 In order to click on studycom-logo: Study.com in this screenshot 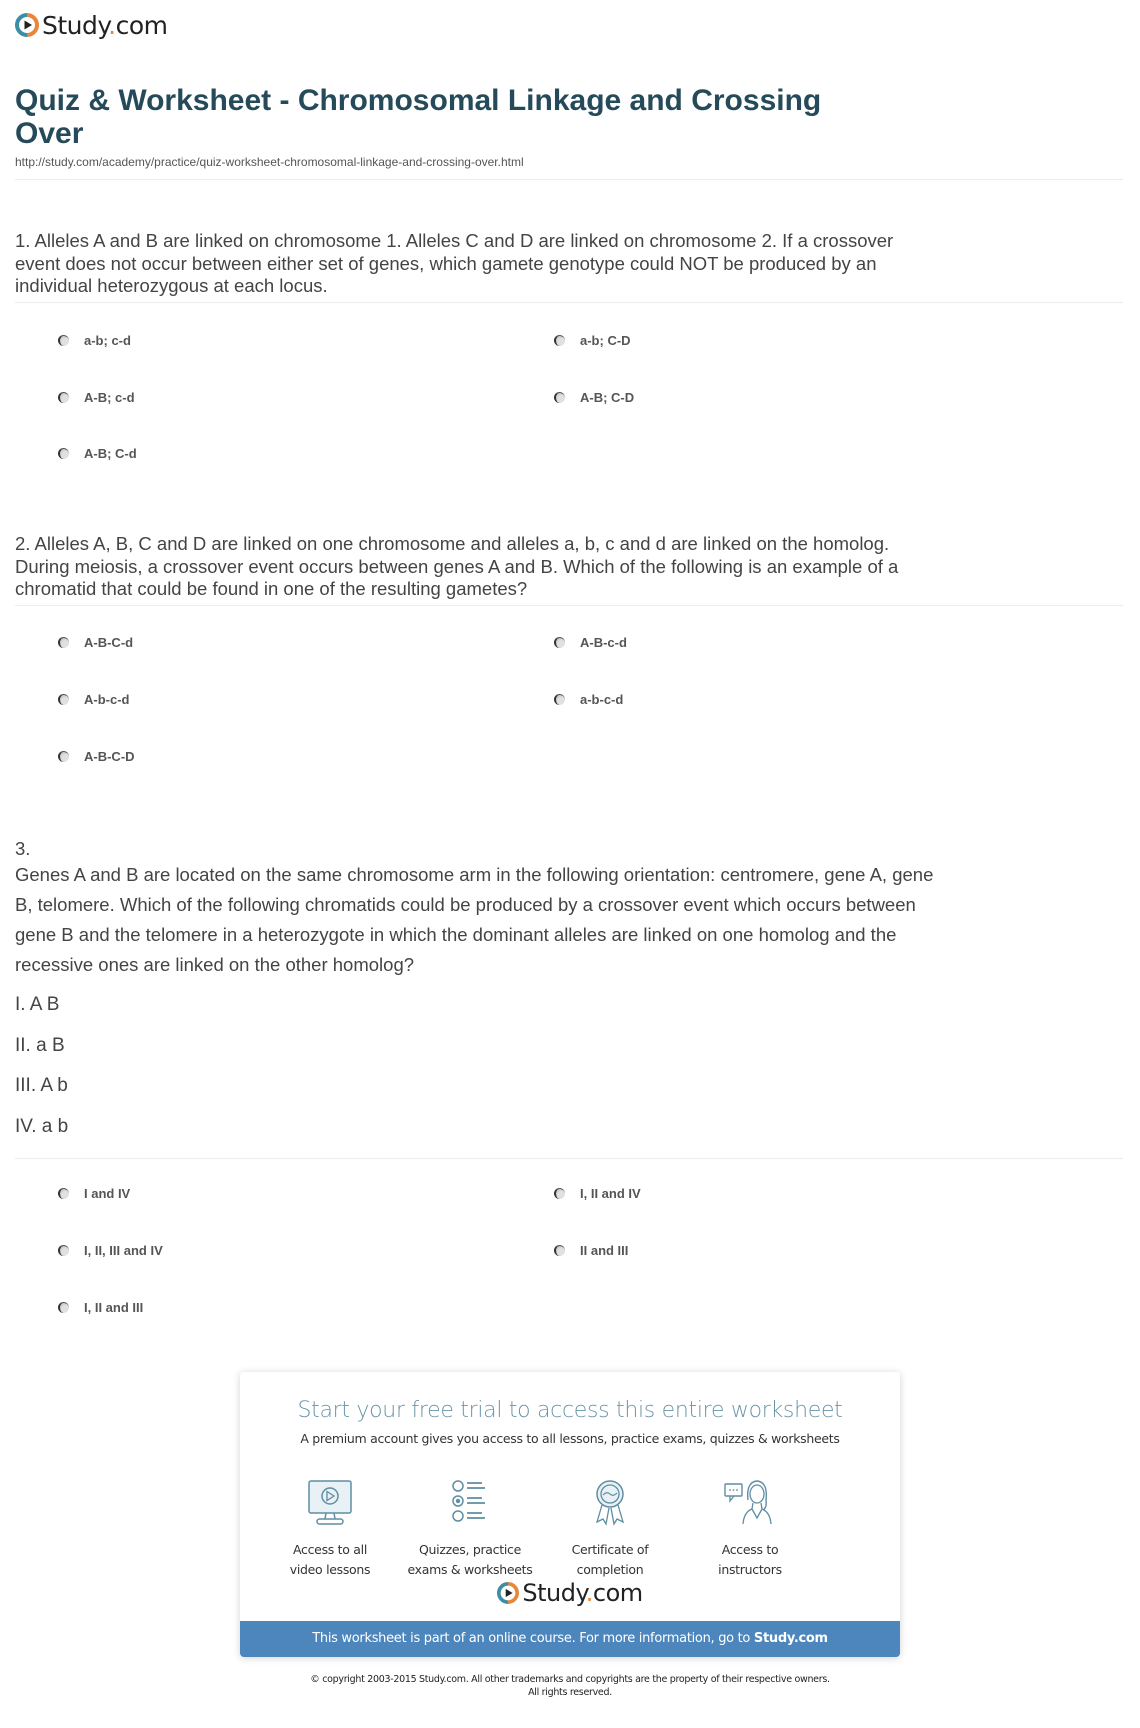, I will do `click(91, 25)`.